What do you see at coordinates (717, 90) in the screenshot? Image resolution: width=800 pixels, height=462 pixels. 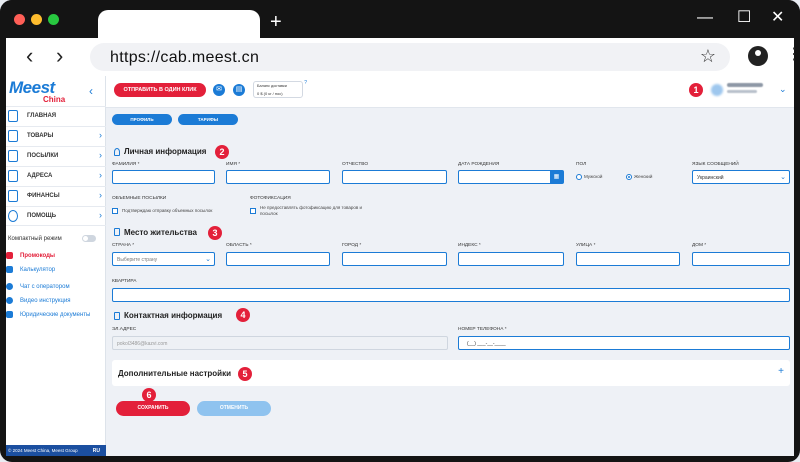 I see `avatar` at bounding box center [717, 90].